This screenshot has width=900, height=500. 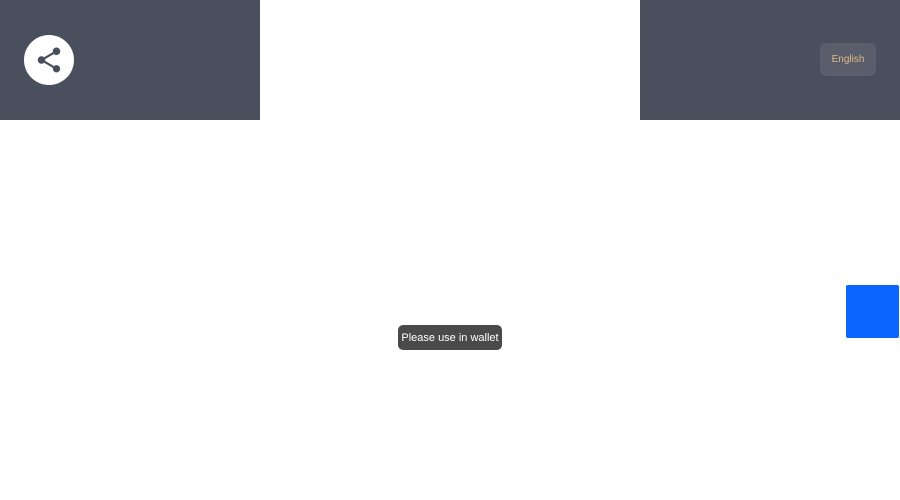 What do you see at coordinates (770, 60) in the screenshot?
I see `header-right-panel: English` at bounding box center [770, 60].